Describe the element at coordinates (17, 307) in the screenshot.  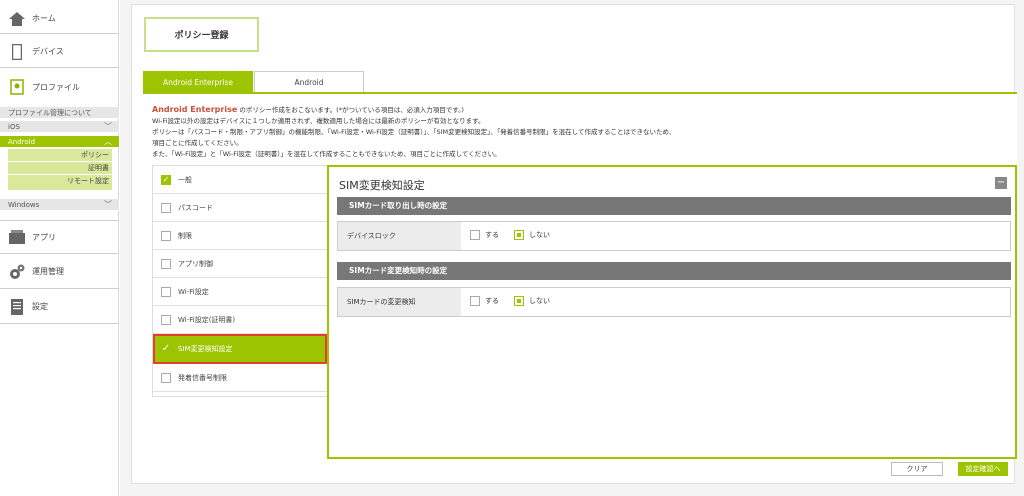
I see `settings-document-icon` at that location.